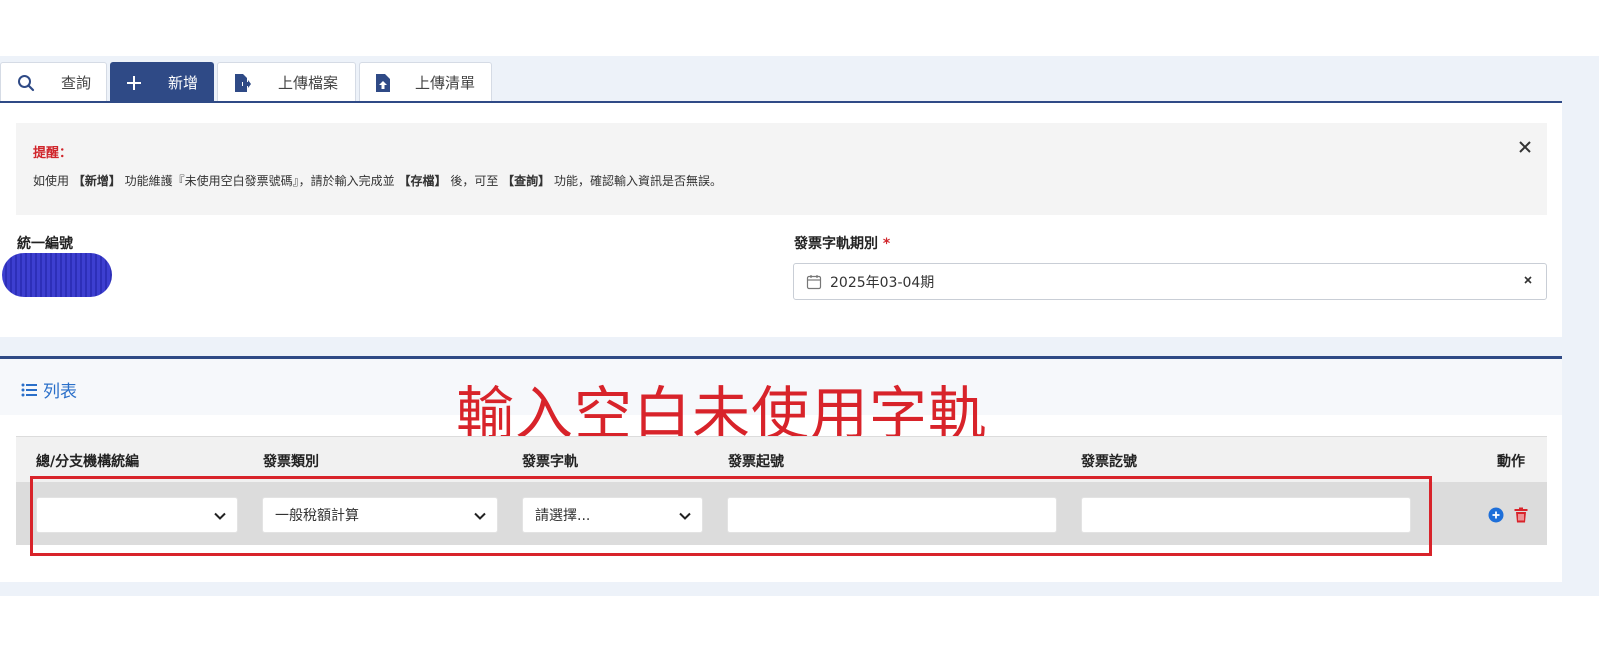 The height and width of the screenshot is (664, 1599). What do you see at coordinates (1521, 515) in the screenshot?
I see `trash-icon` at bounding box center [1521, 515].